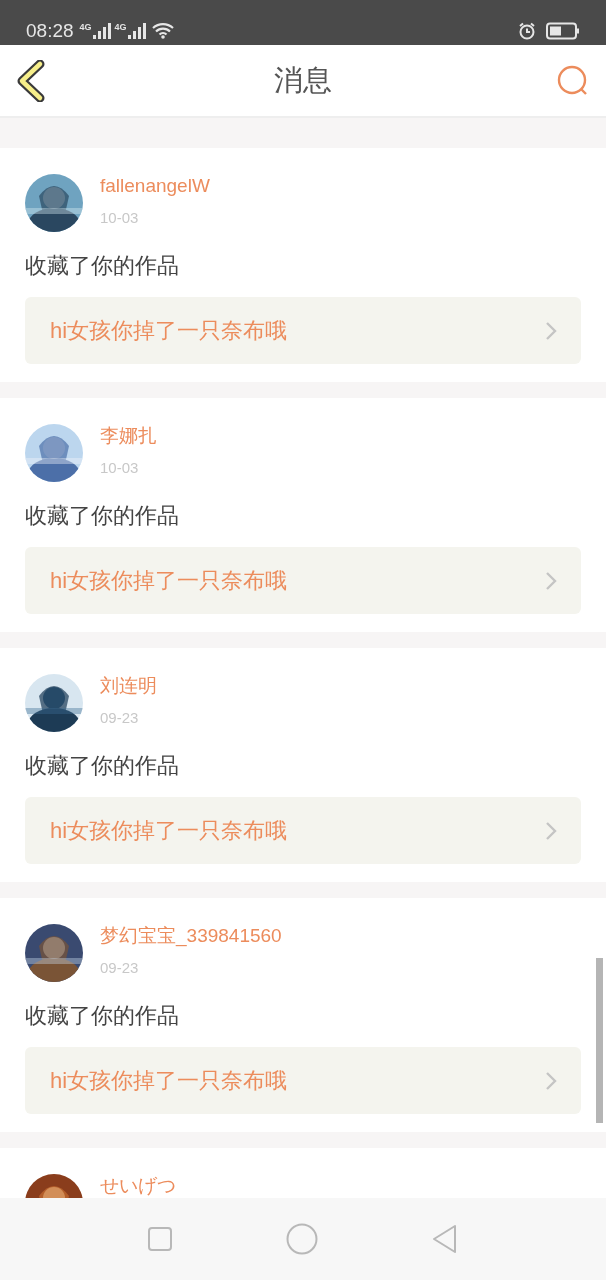  What do you see at coordinates (159, 1239) in the screenshot?
I see `recent-apps-icon` at bounding box center [159, 1239].